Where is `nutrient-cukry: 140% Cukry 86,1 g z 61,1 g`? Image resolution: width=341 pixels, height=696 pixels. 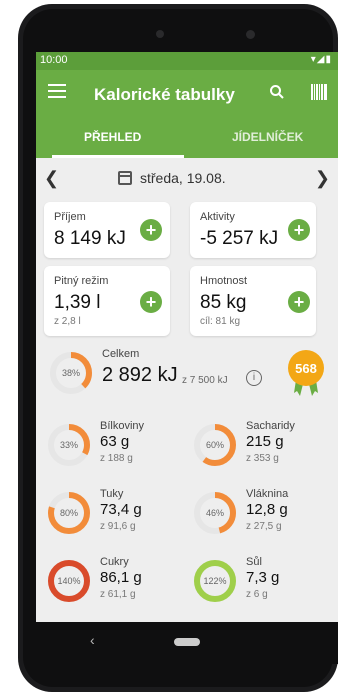 nutrient-cukry: 140% Cukry 86,1 g z 61,1 g is located at coordinates (119, 583).